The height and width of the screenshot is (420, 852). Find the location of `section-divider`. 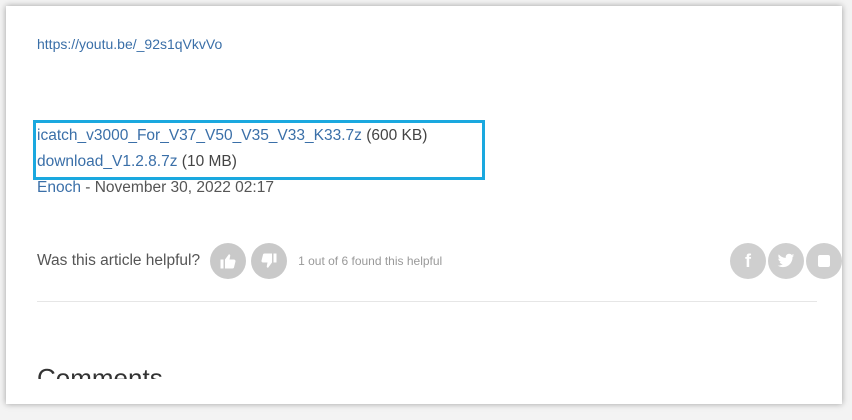

section-divider is located at coordinates (427, 301).